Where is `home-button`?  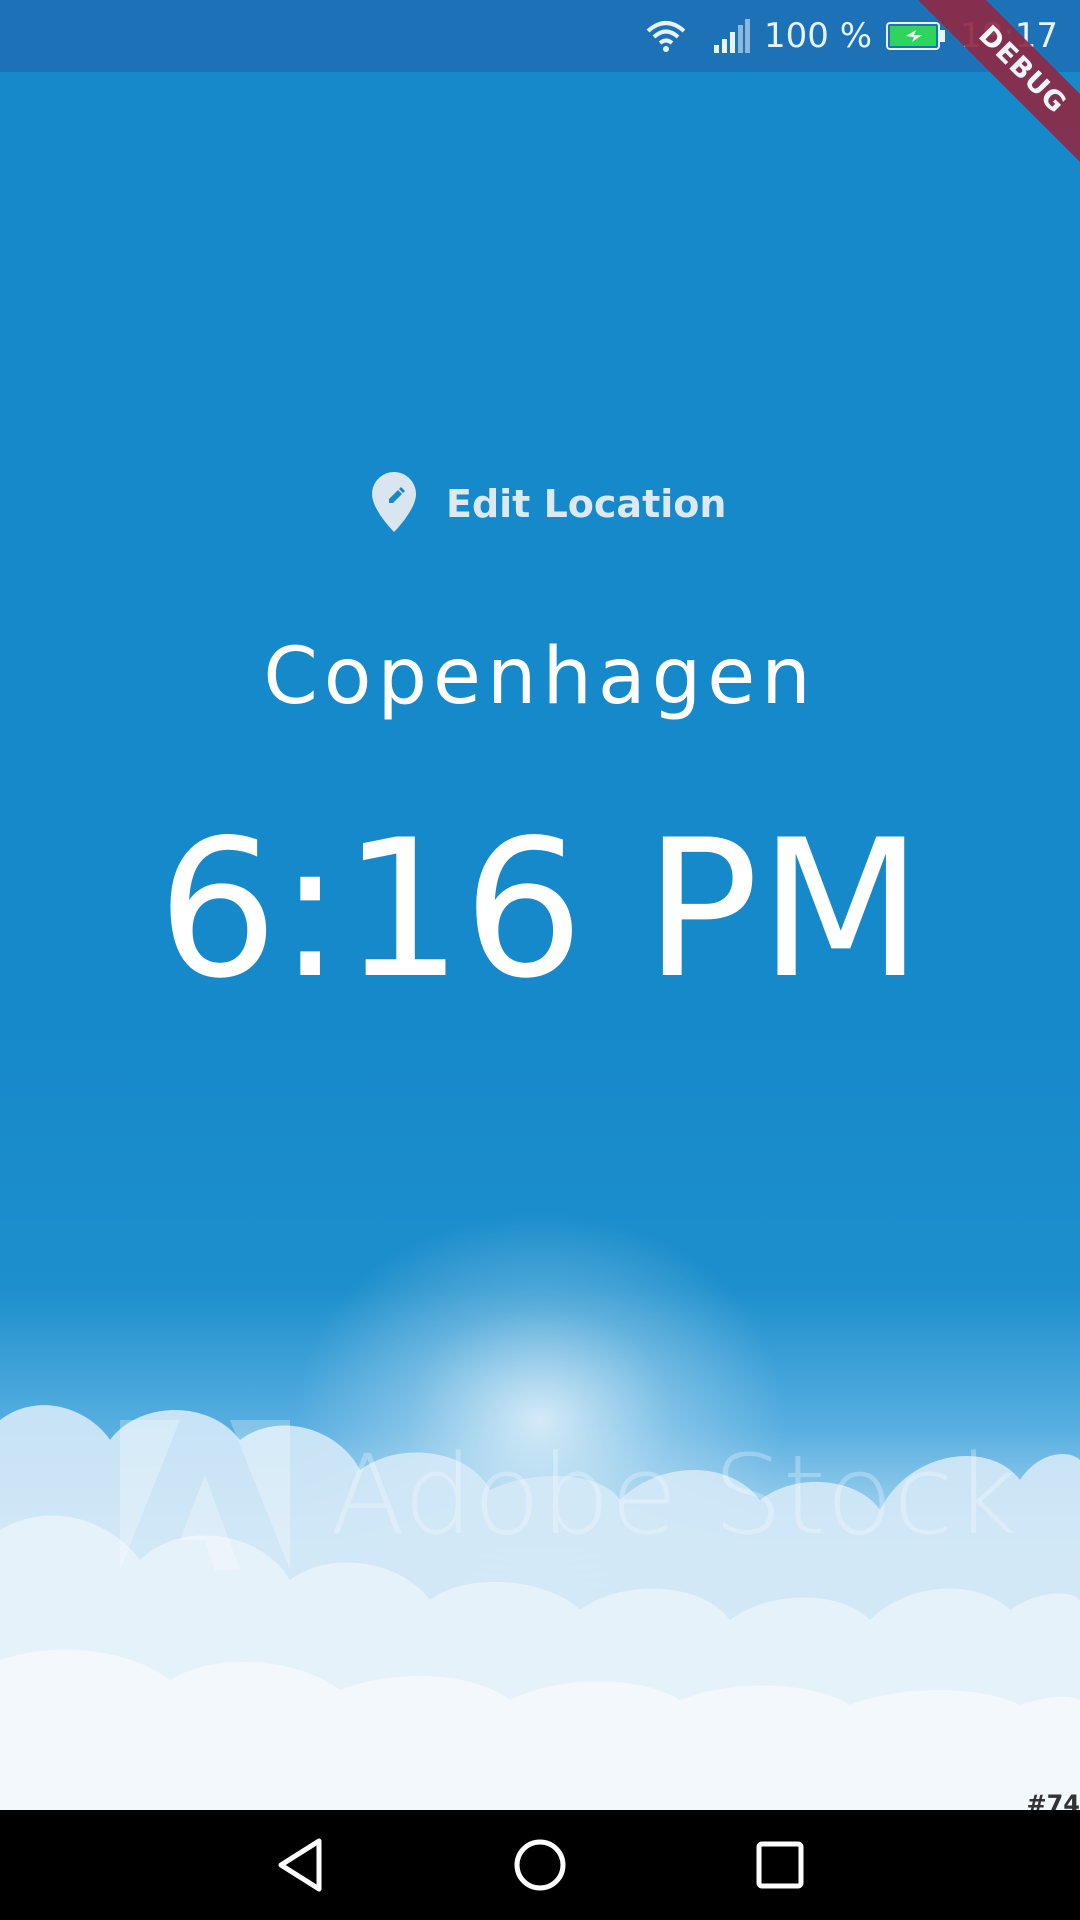
home-button is located at coordinates (540, 1865).